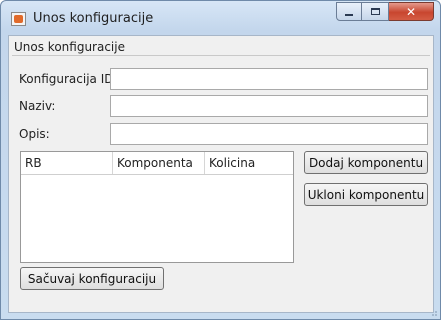  I want to click on window-controls: ✕, so click(385, 11).